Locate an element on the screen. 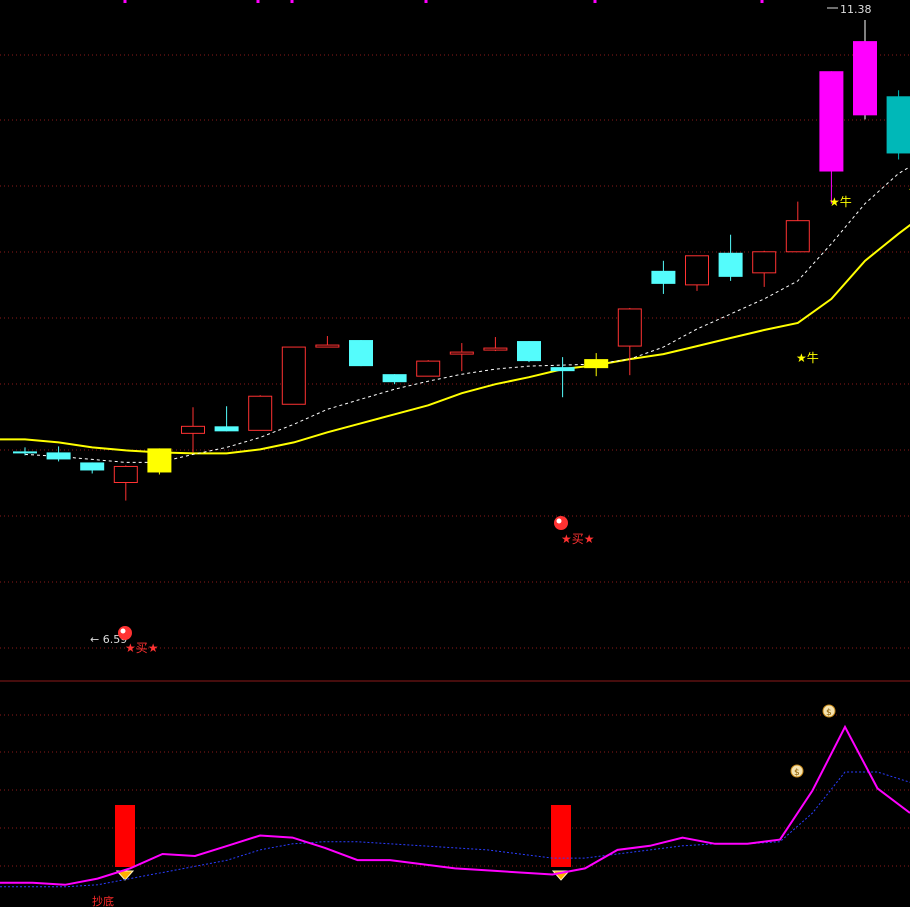  high-price-label: 11.38 is located at coordinates (856, 9).